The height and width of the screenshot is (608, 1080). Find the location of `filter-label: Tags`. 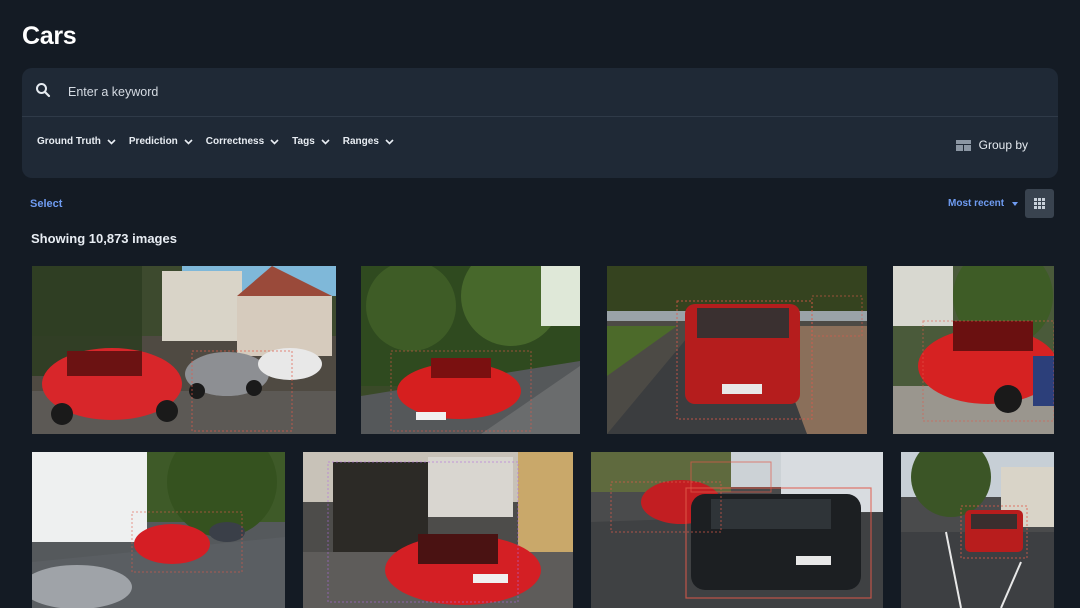

filter-label: Tags is located at coordinates (303, 141).